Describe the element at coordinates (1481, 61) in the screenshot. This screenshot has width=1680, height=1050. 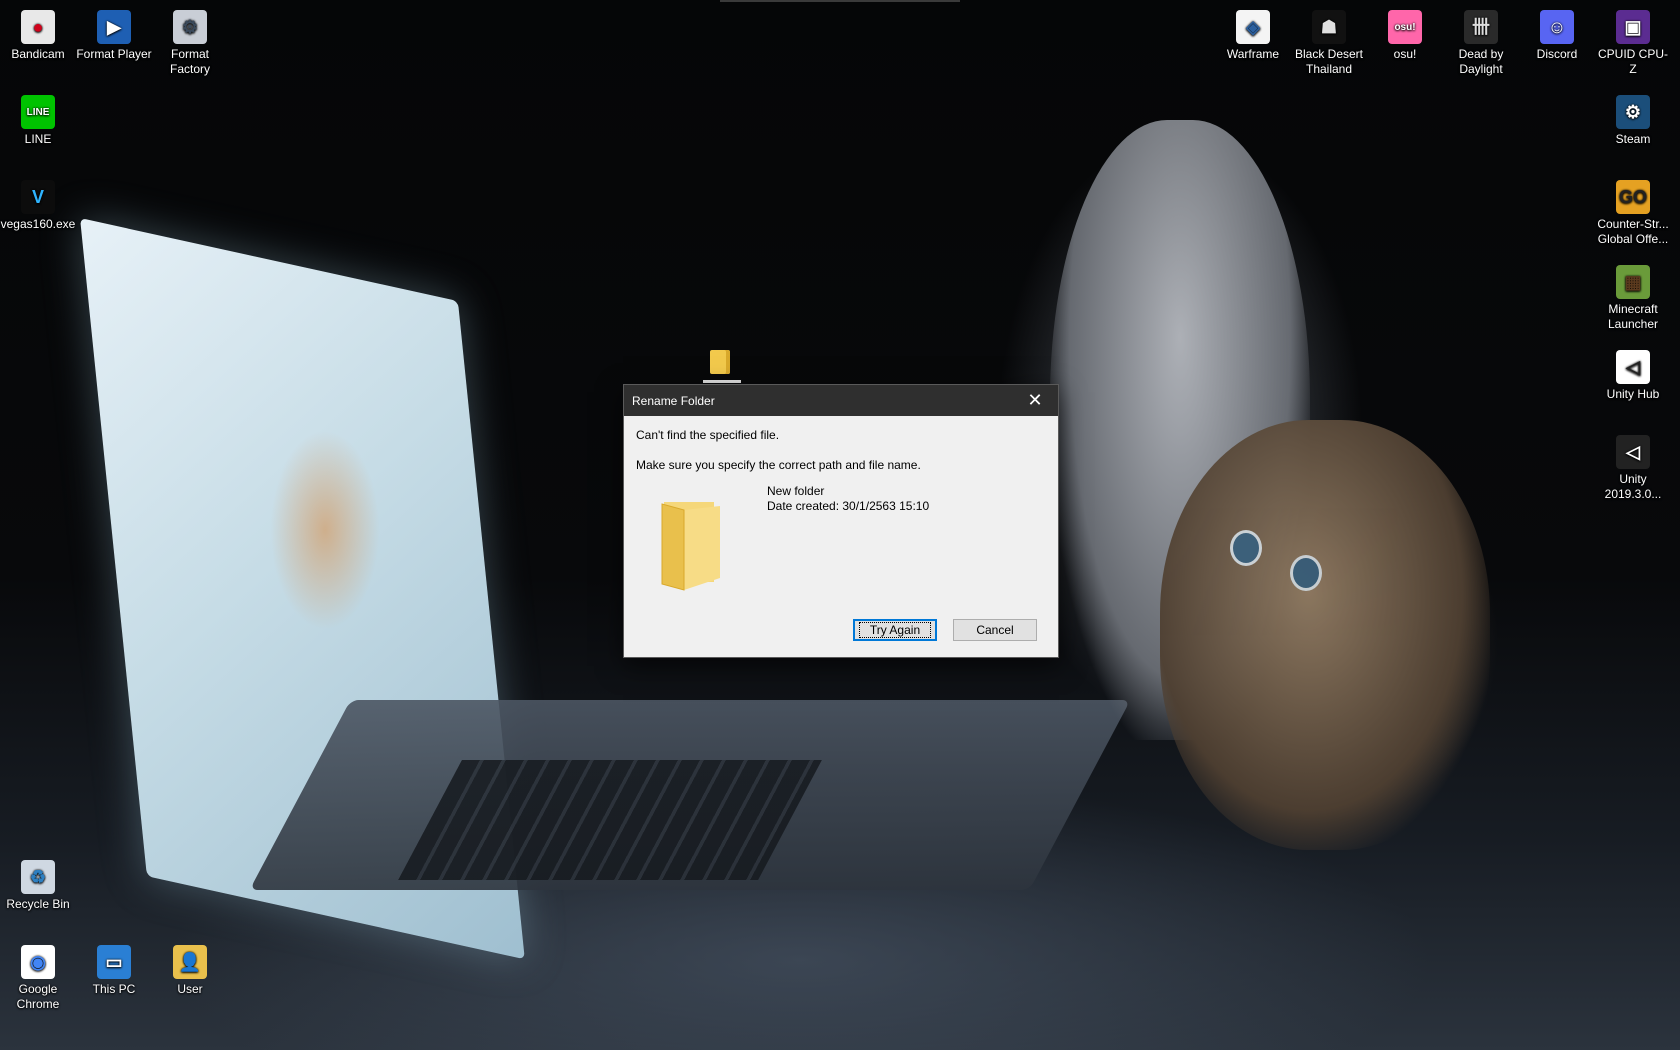
I see `desktop-icon-label: Dead by Daylight` at that location.